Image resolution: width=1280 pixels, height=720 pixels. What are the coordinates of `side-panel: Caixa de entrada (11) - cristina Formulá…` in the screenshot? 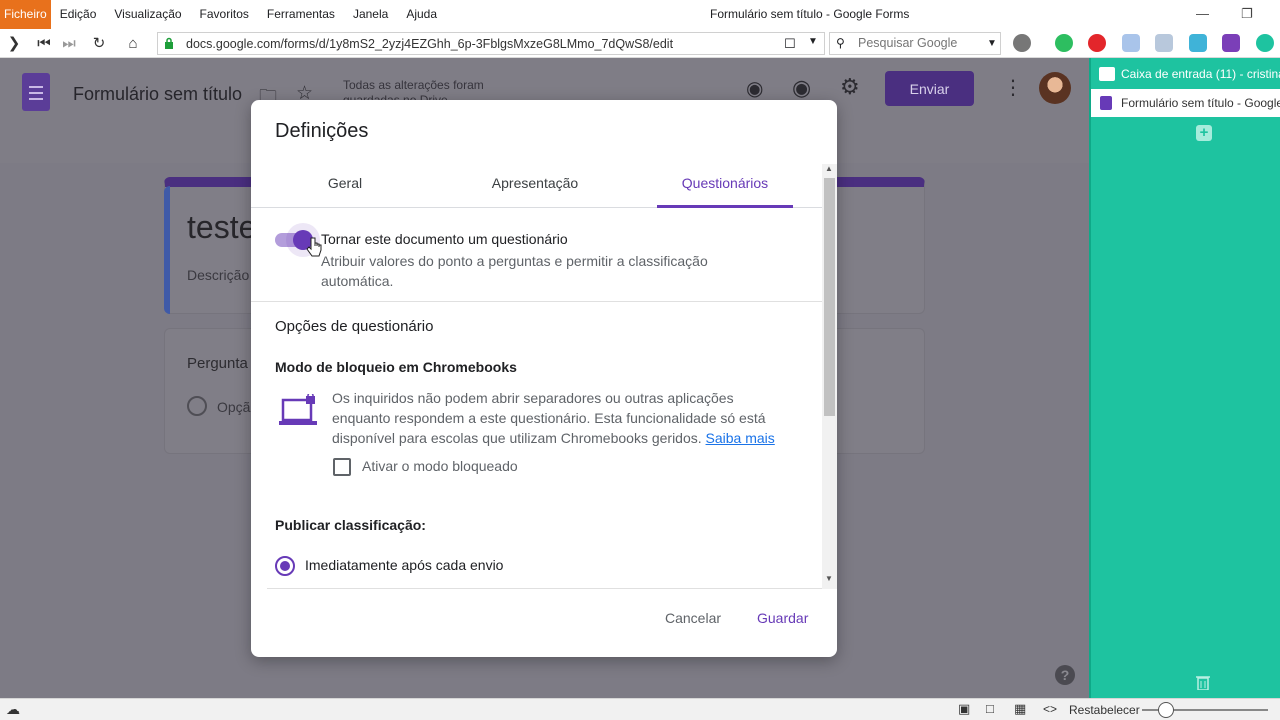 It's located at (1184, 378).